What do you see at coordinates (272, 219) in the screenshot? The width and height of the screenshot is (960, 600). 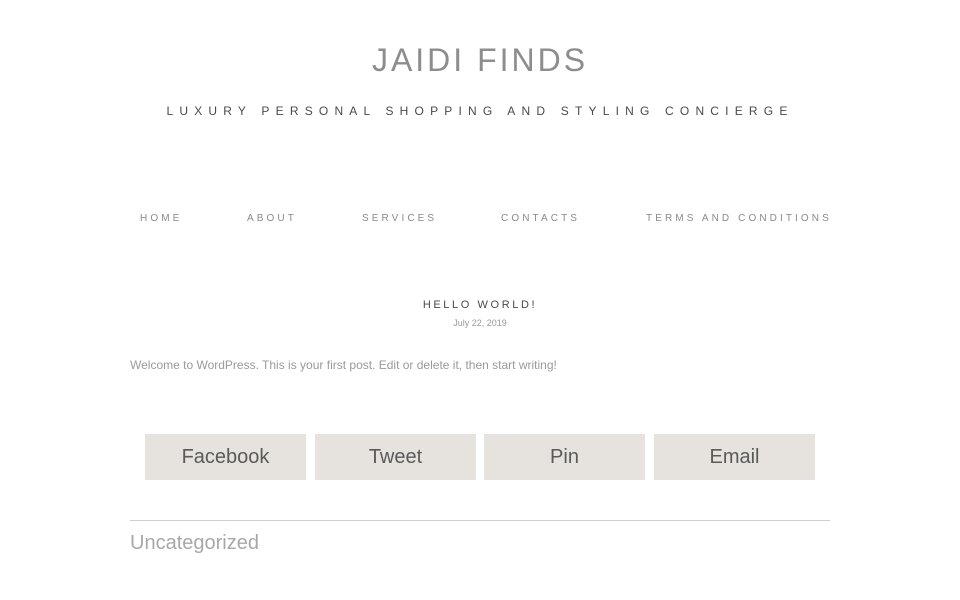 I see `nav-item-about: ABOUT` at bounding box center [272, 219].